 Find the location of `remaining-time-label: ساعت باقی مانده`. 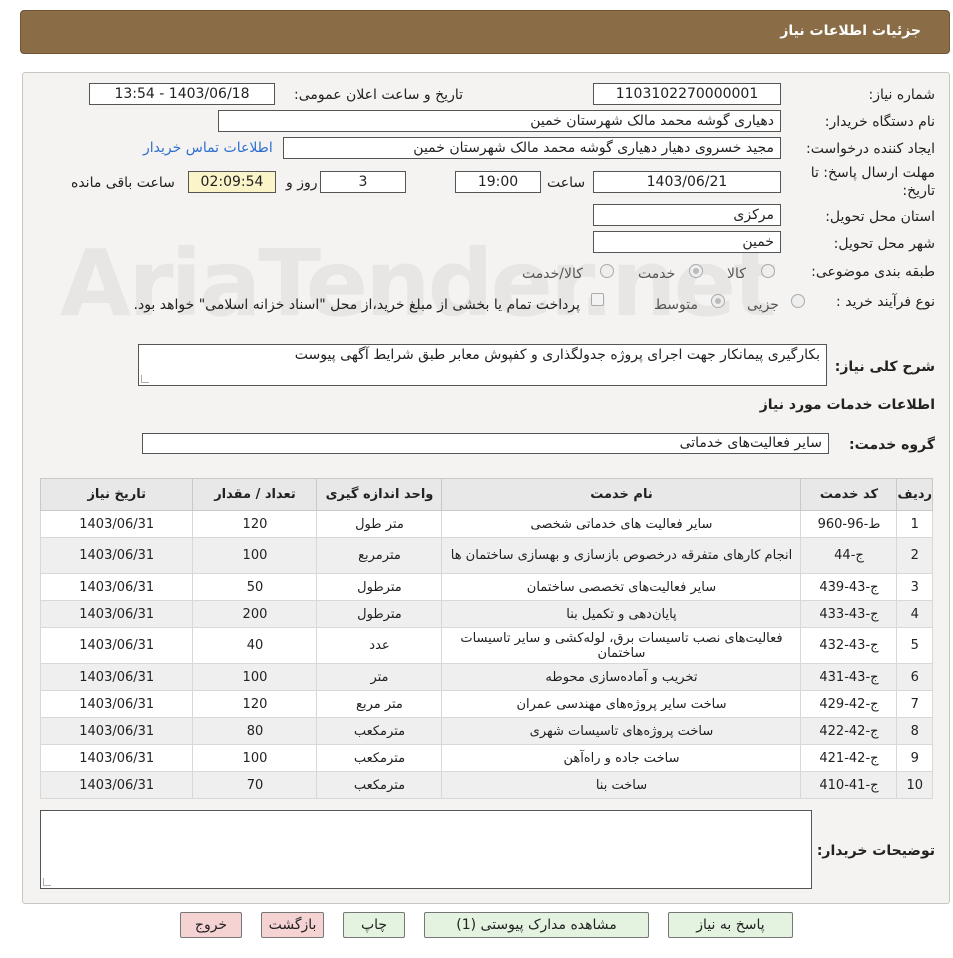

remaining-time-label: ساعت باقی مانده is located at coordinates (123, 183).